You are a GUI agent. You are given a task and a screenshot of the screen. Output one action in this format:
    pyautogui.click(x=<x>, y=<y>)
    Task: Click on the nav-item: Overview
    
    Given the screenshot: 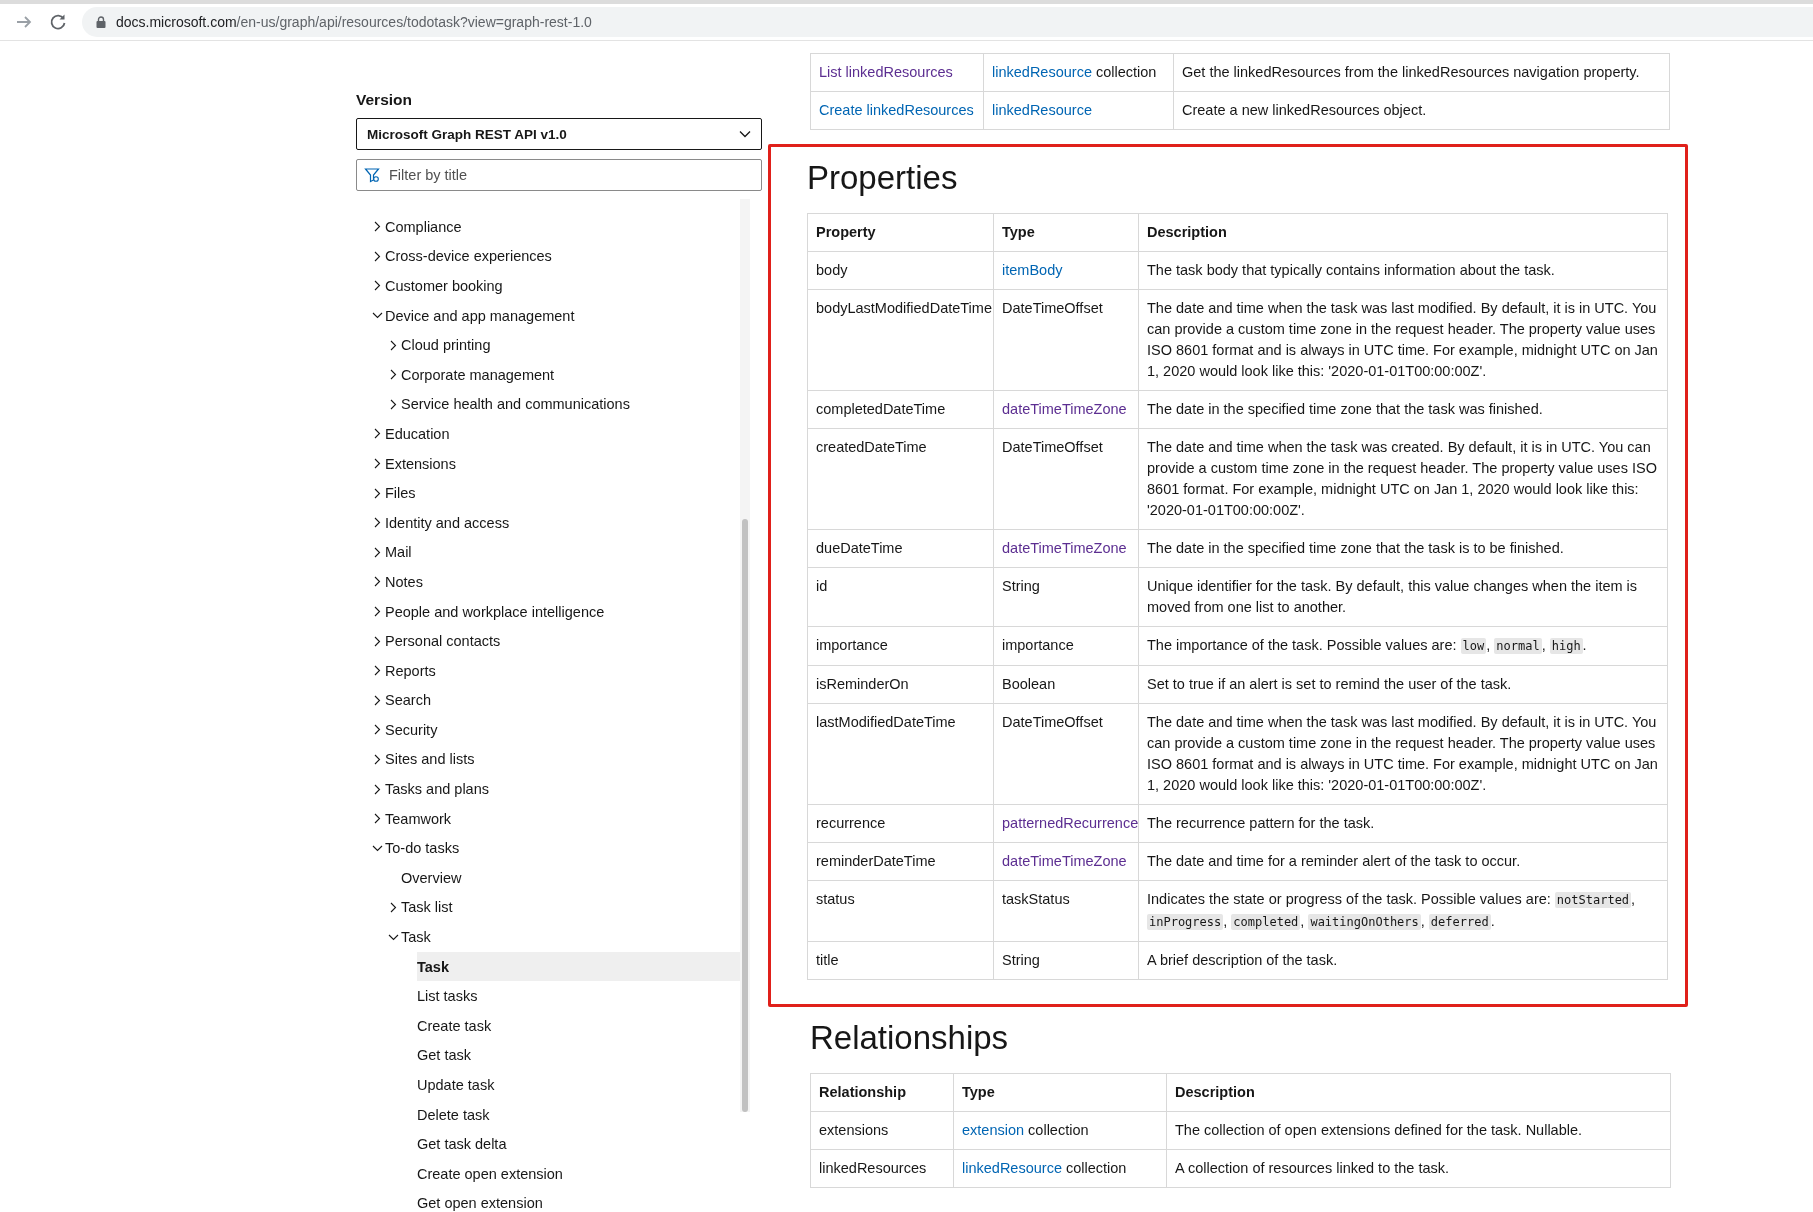 What is the action you would take?
    pyautogui.click(x=550, y=878)
    